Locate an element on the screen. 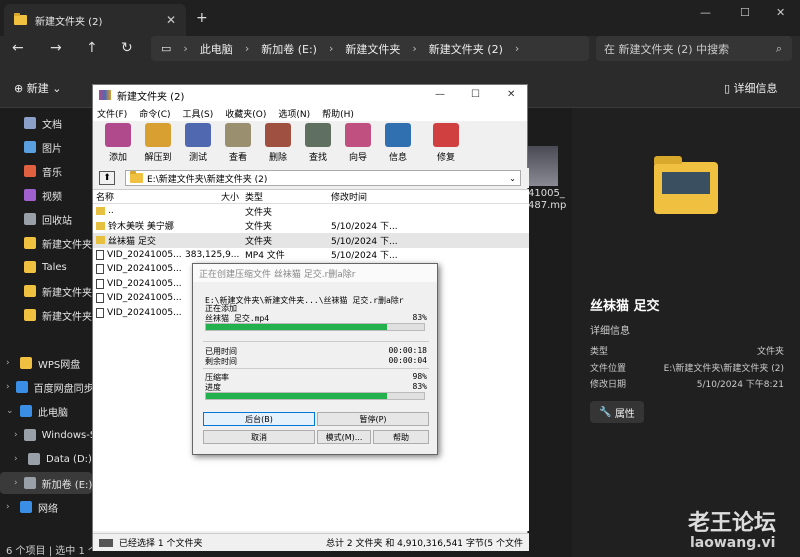  menu-item: 命令(C) is located at coordinates (154, 113).